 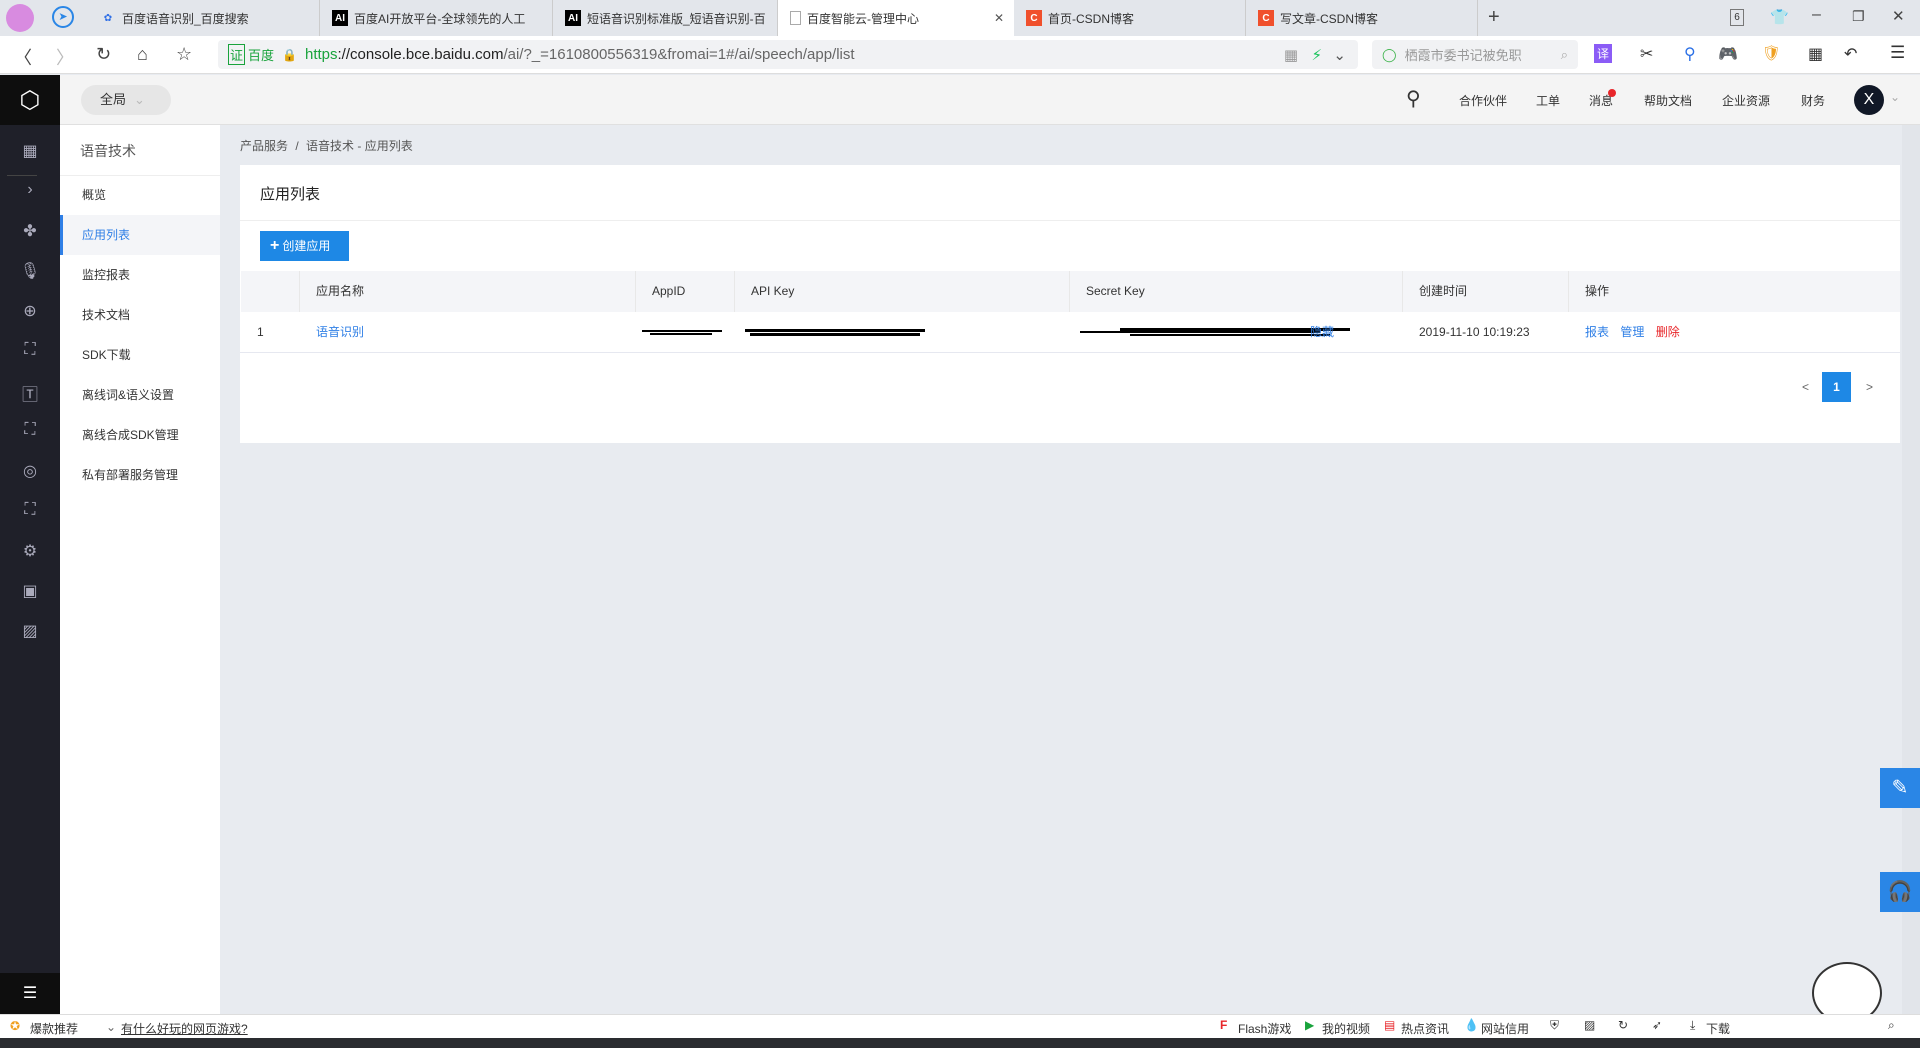 I want to click on nav-tickets: 工单, so click(x=1548, y=100).